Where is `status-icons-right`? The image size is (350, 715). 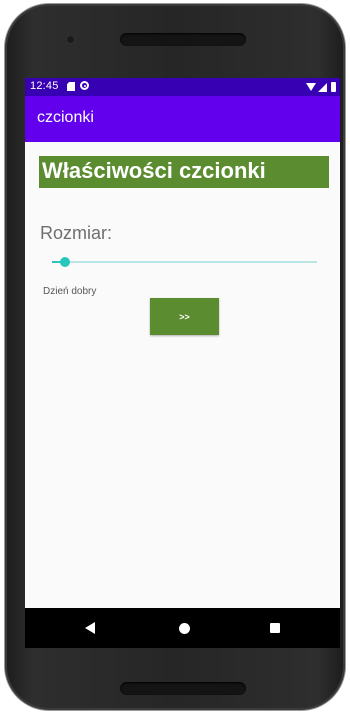 status-icons-right is located at coordinates (321, 87).